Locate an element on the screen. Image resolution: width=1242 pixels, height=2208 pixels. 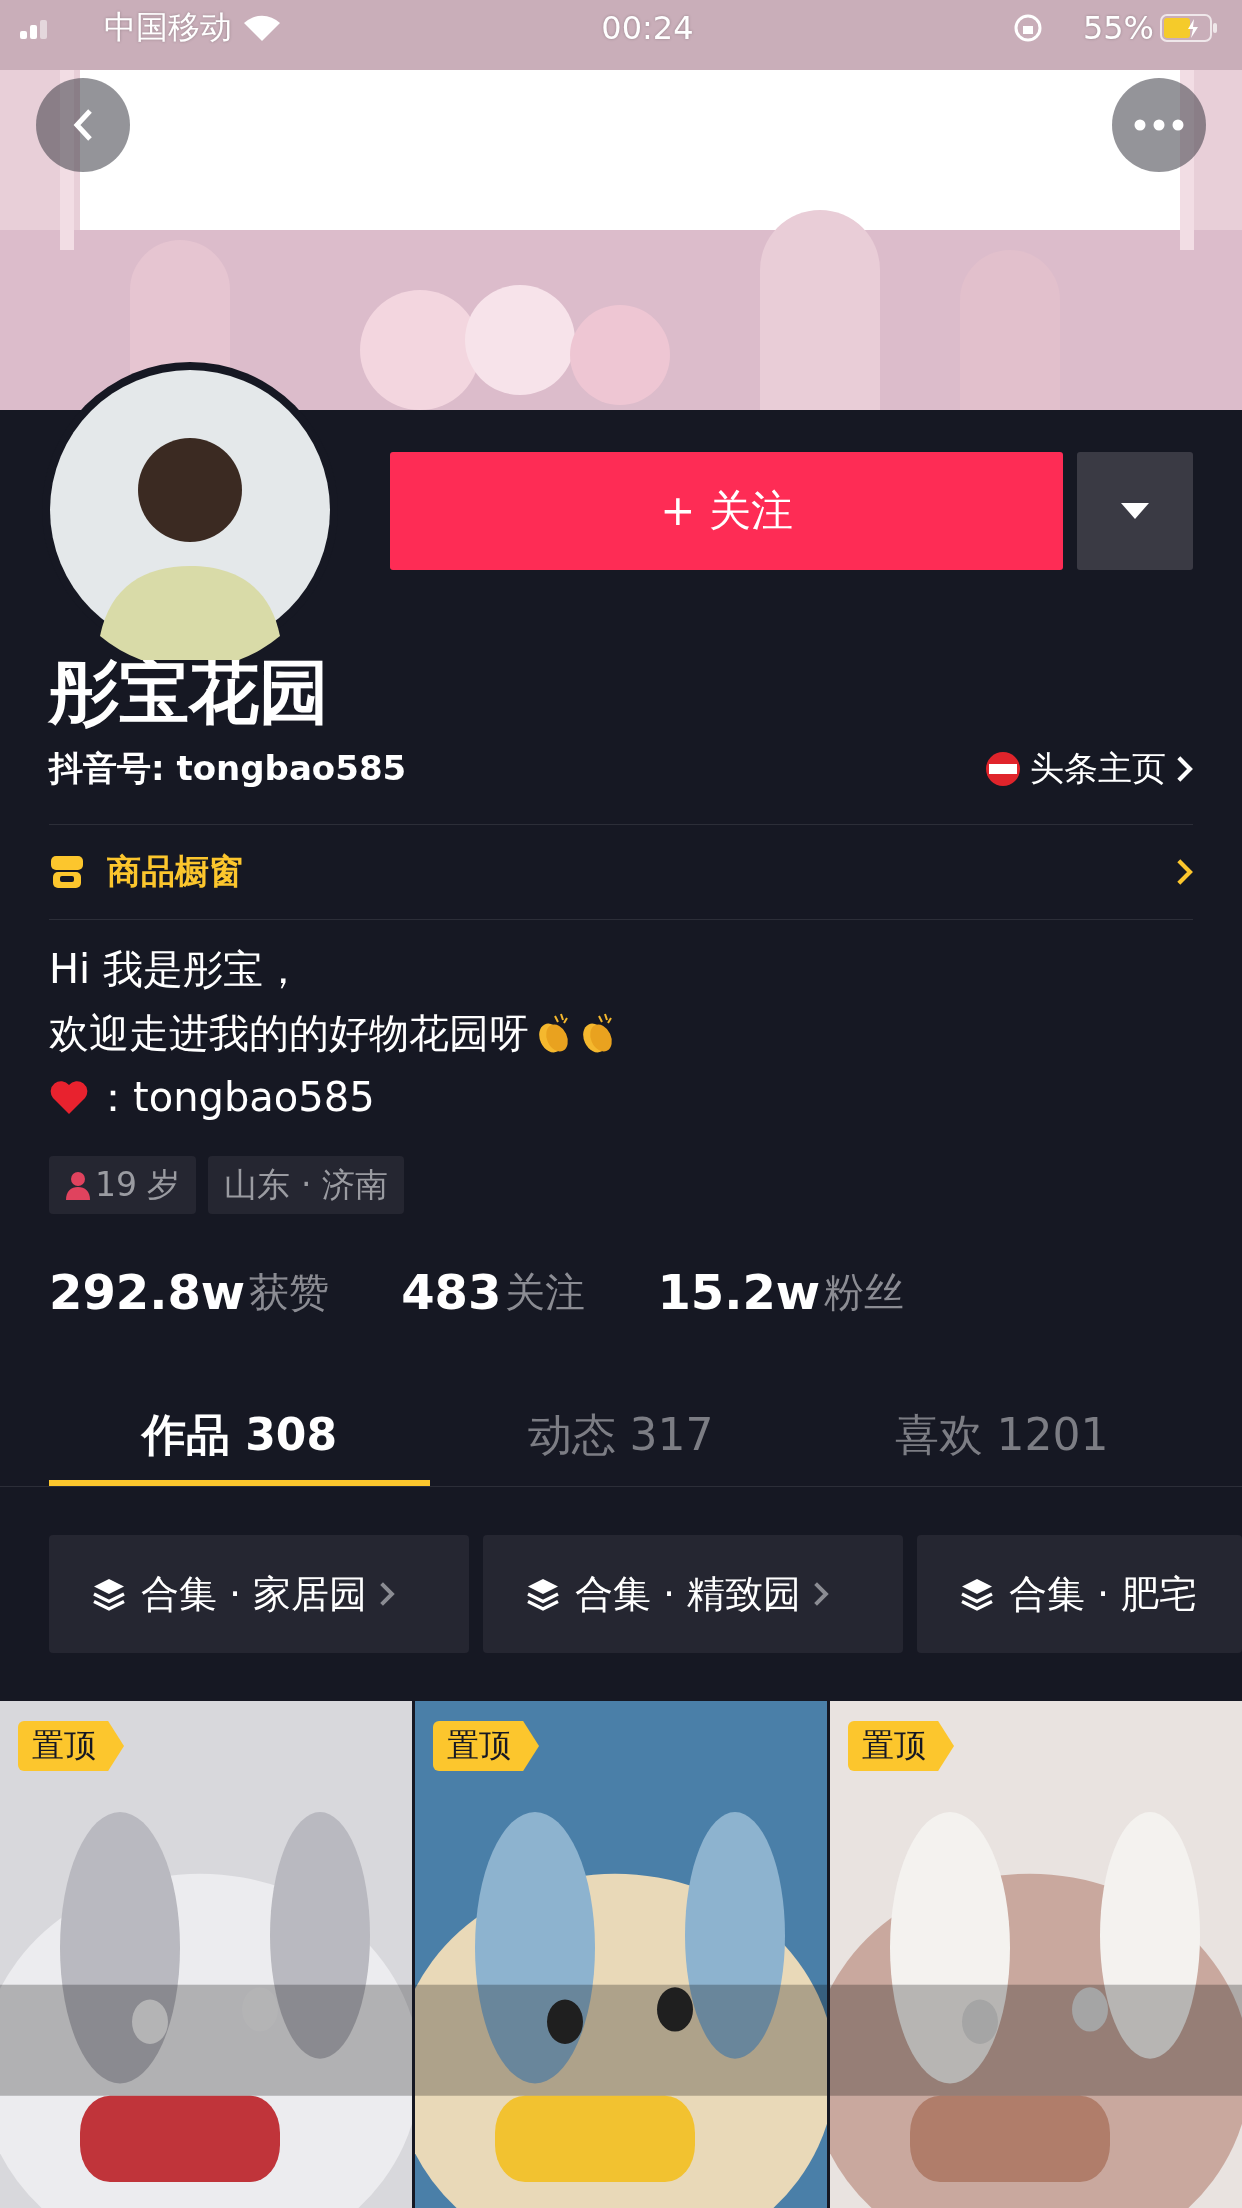
shop-icon is located at coordinates (67, 872).